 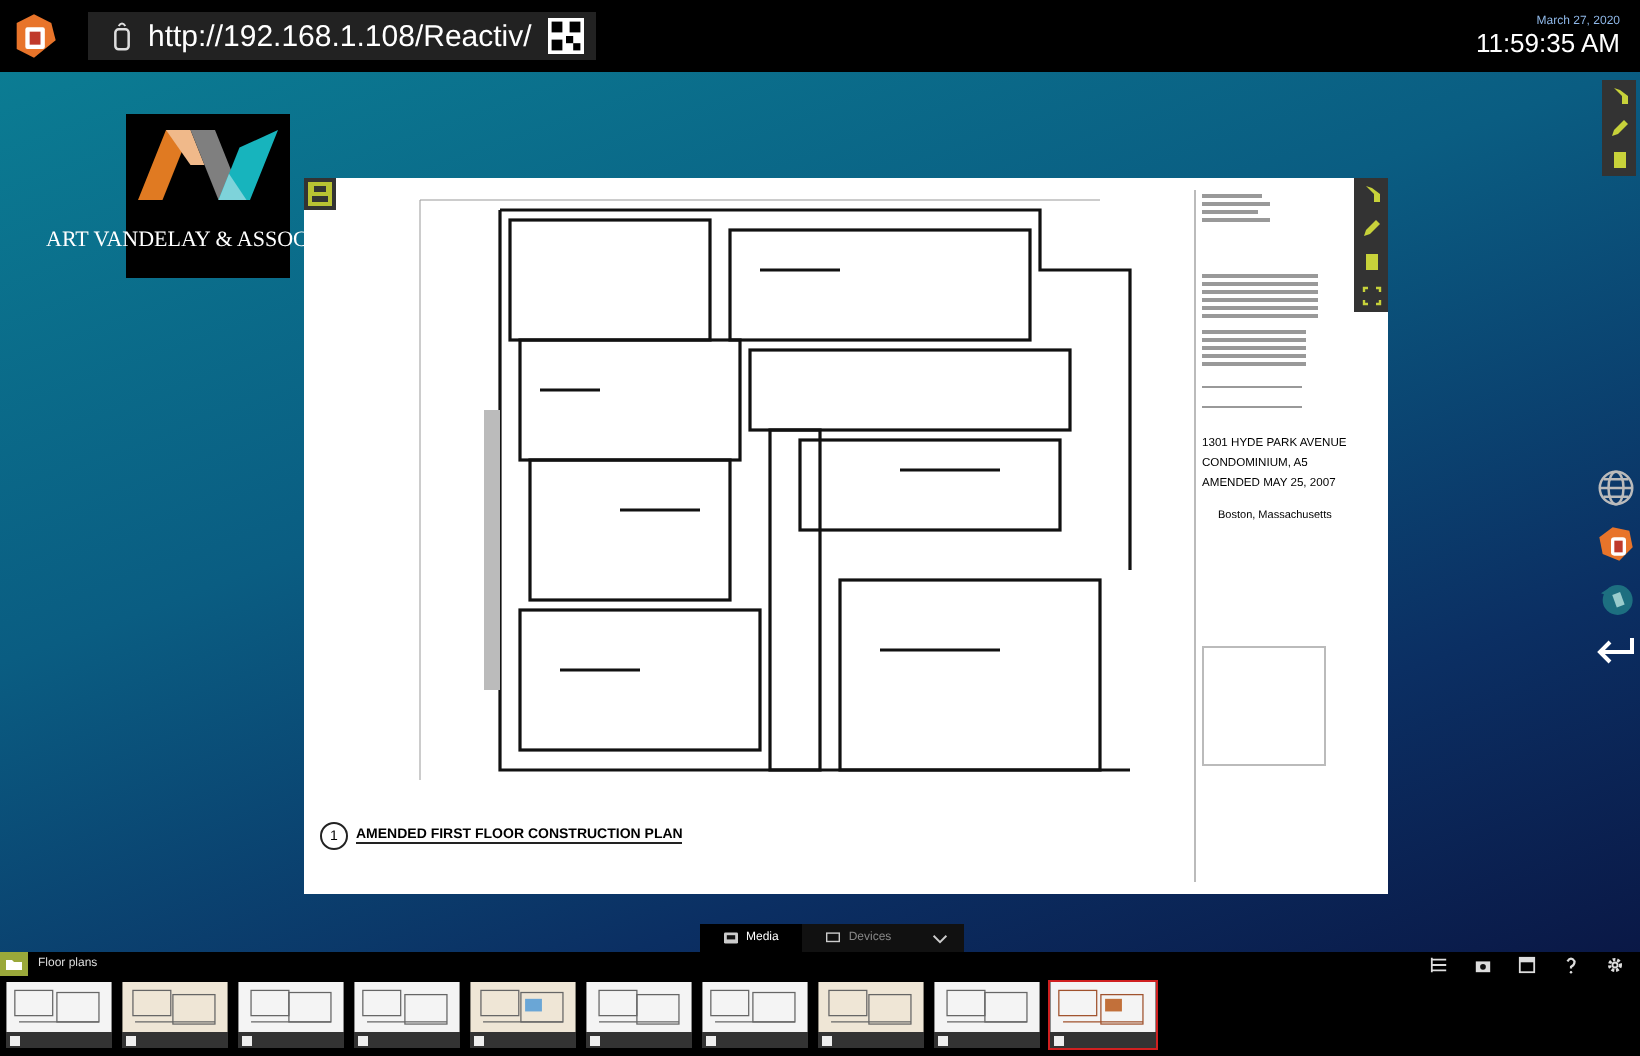 What do you see at coordinates (1616, 600) in the screenshot?
I see `round-app-icon` at bounding box center [1616, 600].